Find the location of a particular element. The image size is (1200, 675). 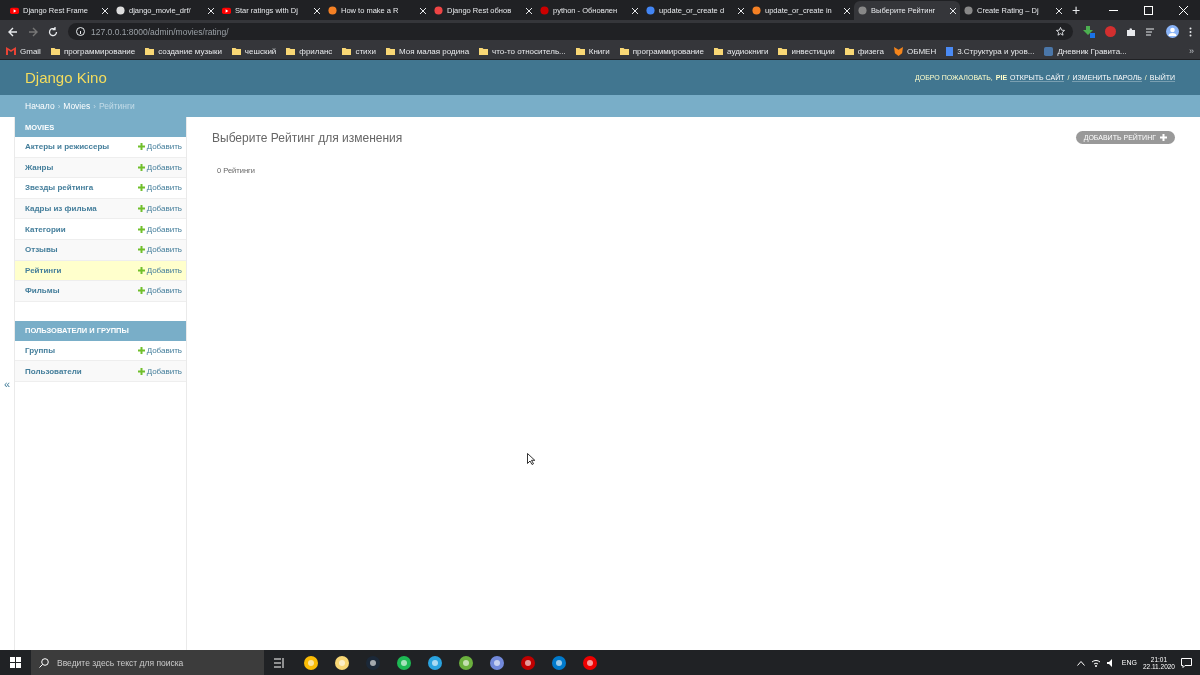

bookmark: Моя малая родина is located at coordinates (428, 51).